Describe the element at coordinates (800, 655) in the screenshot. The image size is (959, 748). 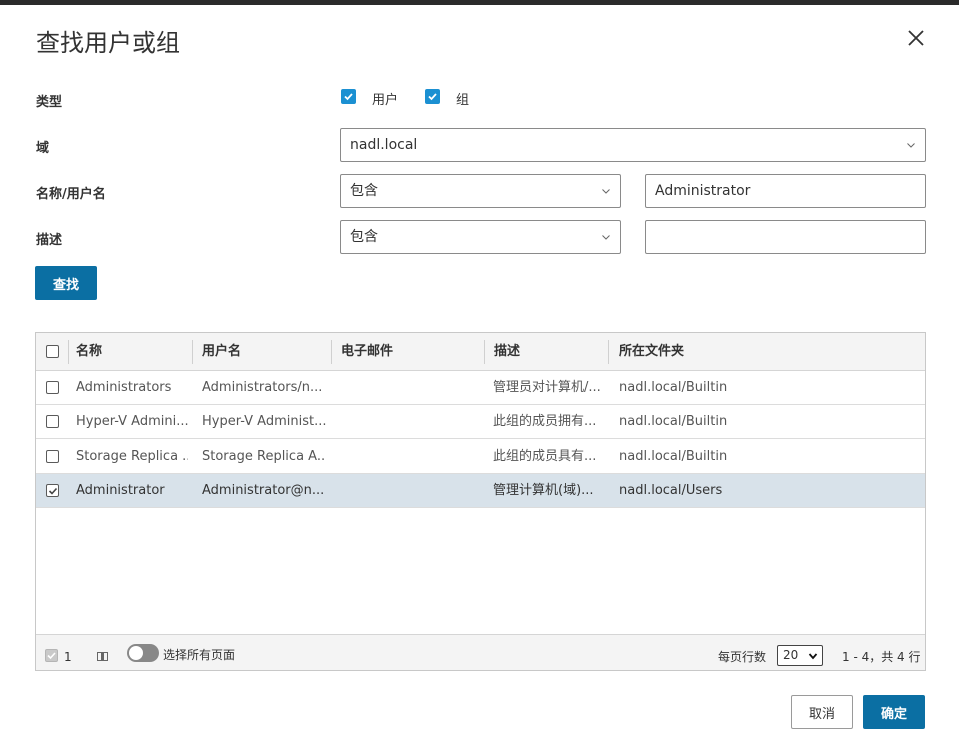
I see `rows-per-page-select: 20` at that location.